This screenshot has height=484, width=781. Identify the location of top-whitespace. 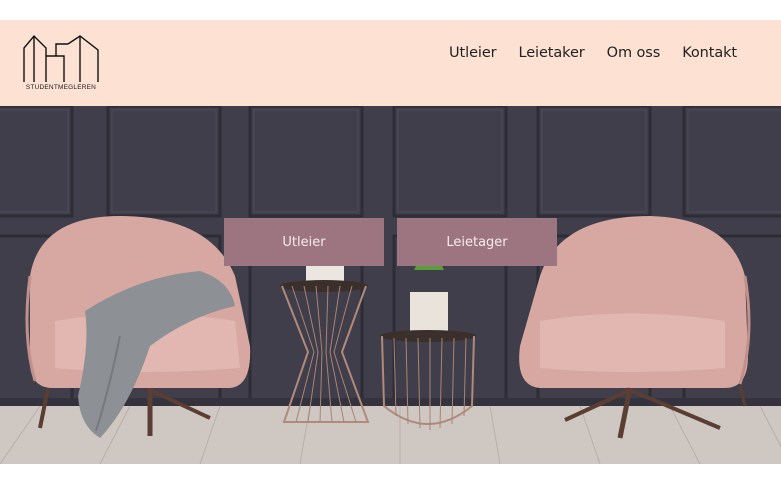
(390, 10).